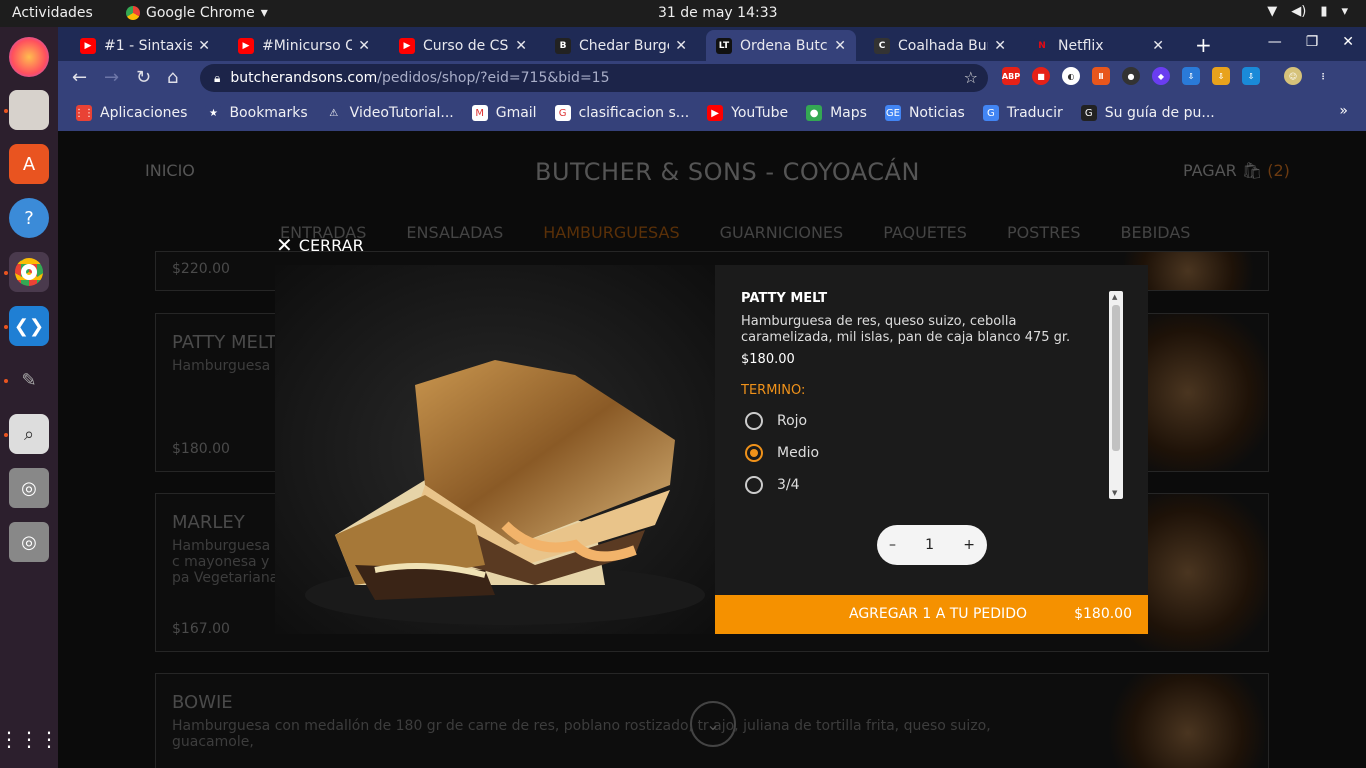 The image size is (1366, 768). Describe the element at coordinates (1343, 111) in the screenshot. I see `more-bookmarks-icon: »` at that location.